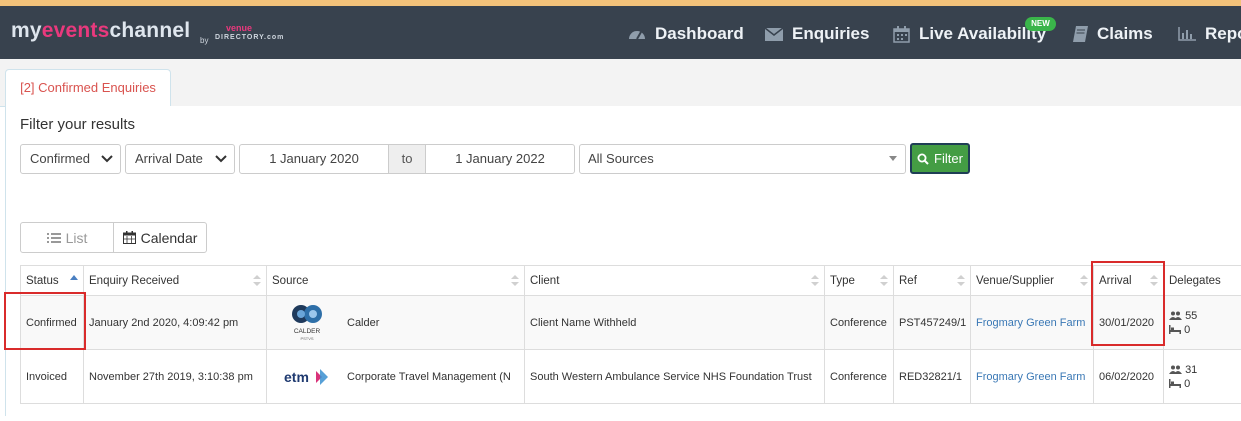 The width and height of the screenshot is (1241, 421). I want to click on column-header-client: Client, so click(674, 280).